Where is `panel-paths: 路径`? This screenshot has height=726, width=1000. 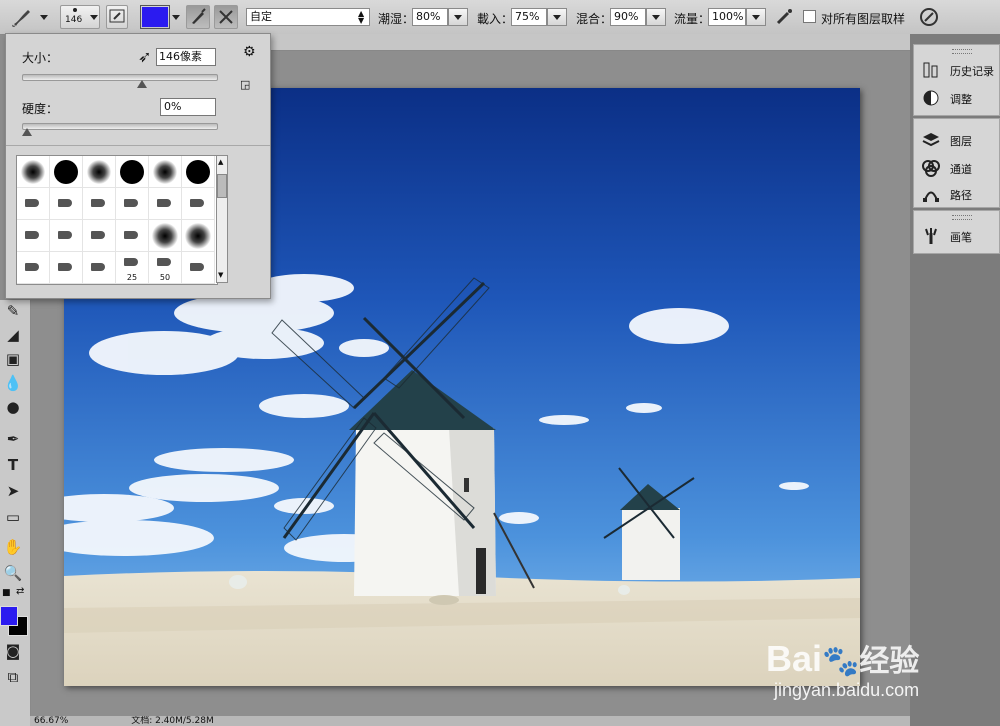
panel-paths: 路径 is located at coordinates (961, 194).